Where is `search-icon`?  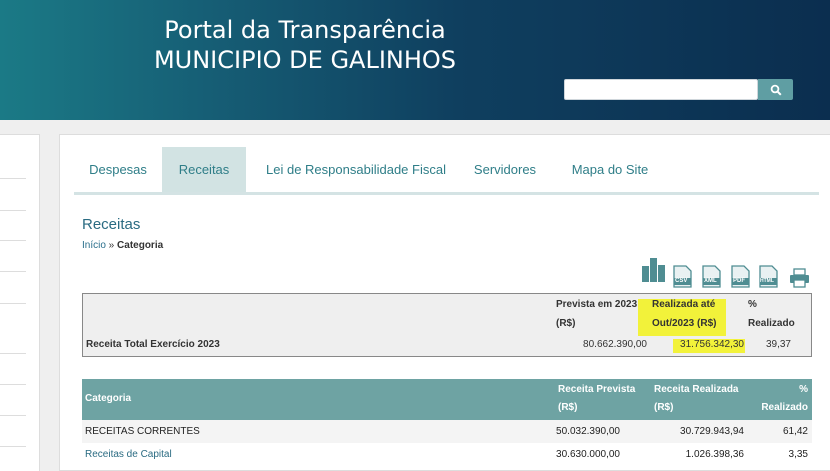
search-icon is located at coordinates (776, 90).